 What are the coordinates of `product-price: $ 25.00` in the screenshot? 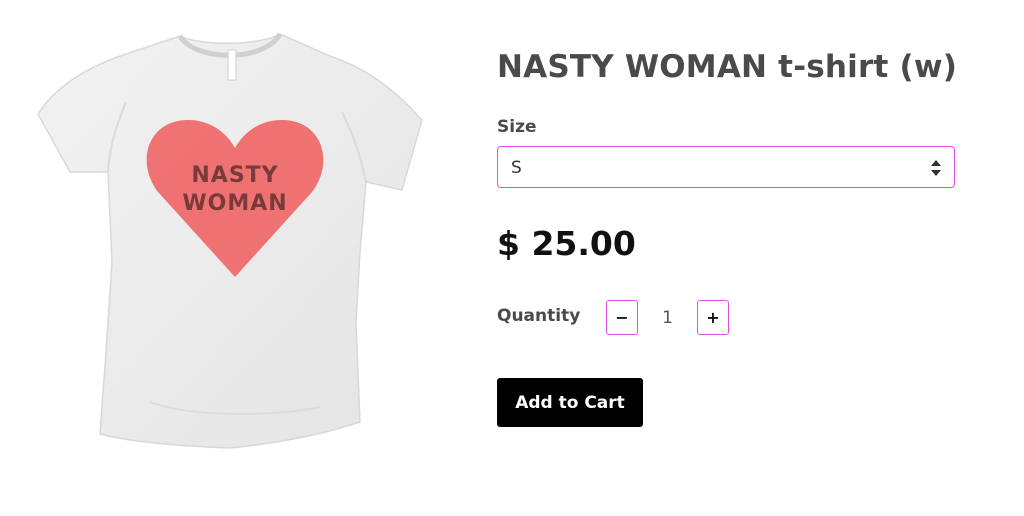 It's located at (566, 243).